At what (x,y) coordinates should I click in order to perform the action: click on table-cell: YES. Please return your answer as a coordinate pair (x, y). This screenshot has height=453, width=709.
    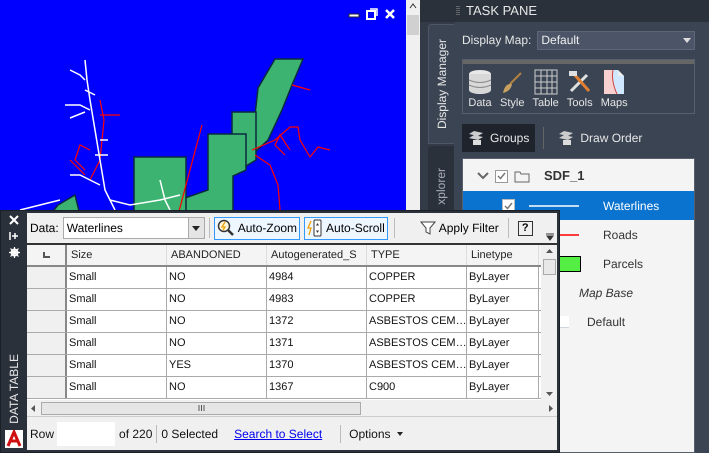
    Looking at the image, I should click on (217, 365).